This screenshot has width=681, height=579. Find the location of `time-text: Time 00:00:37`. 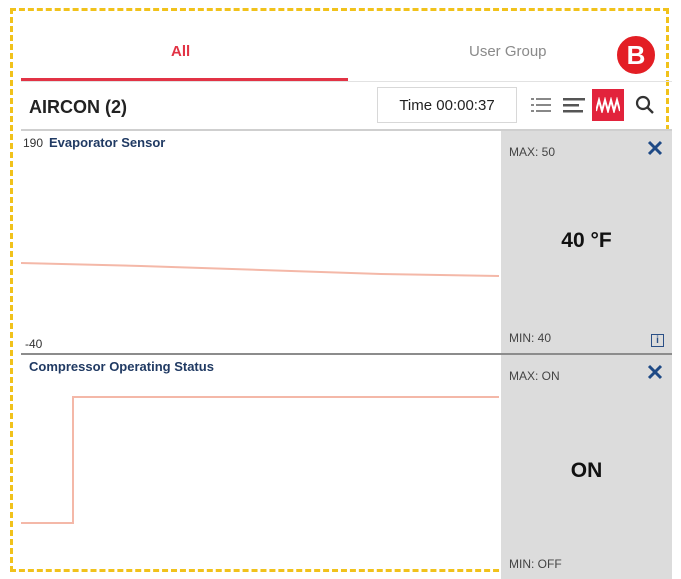

time-text: Time 00:00:37 is located at coordinates (447, 105).